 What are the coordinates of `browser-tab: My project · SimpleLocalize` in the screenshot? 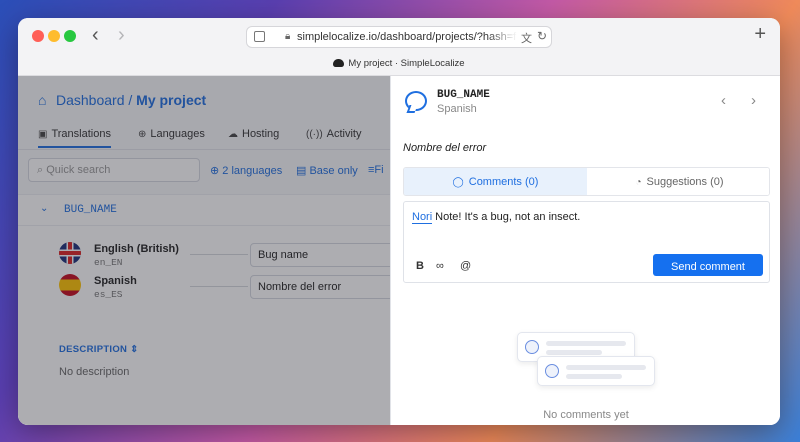 It's located at (399, 63).